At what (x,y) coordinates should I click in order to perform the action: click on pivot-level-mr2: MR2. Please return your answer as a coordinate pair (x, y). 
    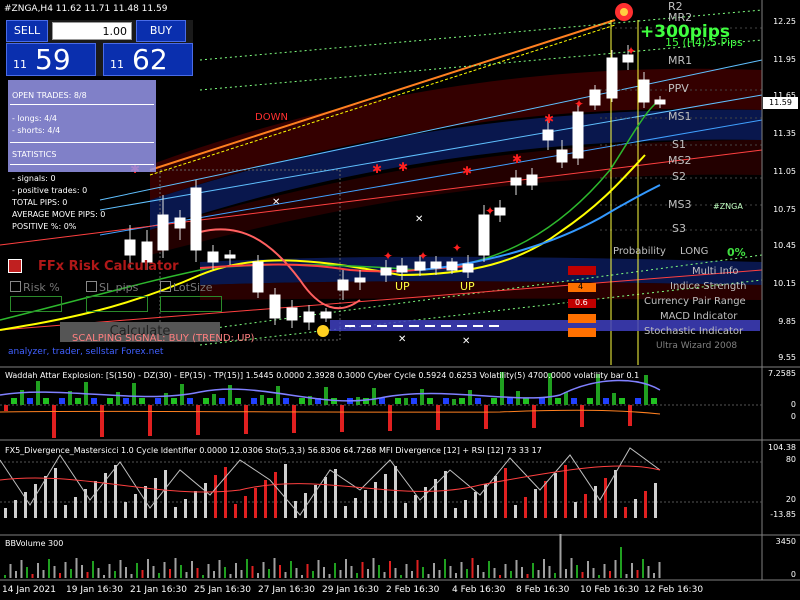
    Looking at the image, I should click on (680, 17).